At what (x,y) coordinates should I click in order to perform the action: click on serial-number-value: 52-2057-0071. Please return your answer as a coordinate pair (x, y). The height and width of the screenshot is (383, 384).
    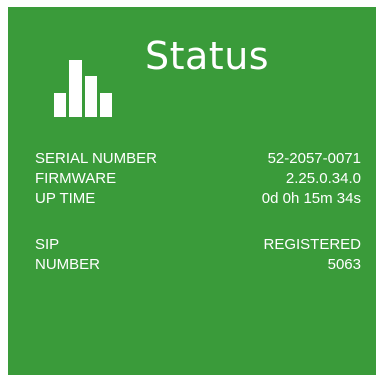
    Looking at the image, I should click on (314, 158).